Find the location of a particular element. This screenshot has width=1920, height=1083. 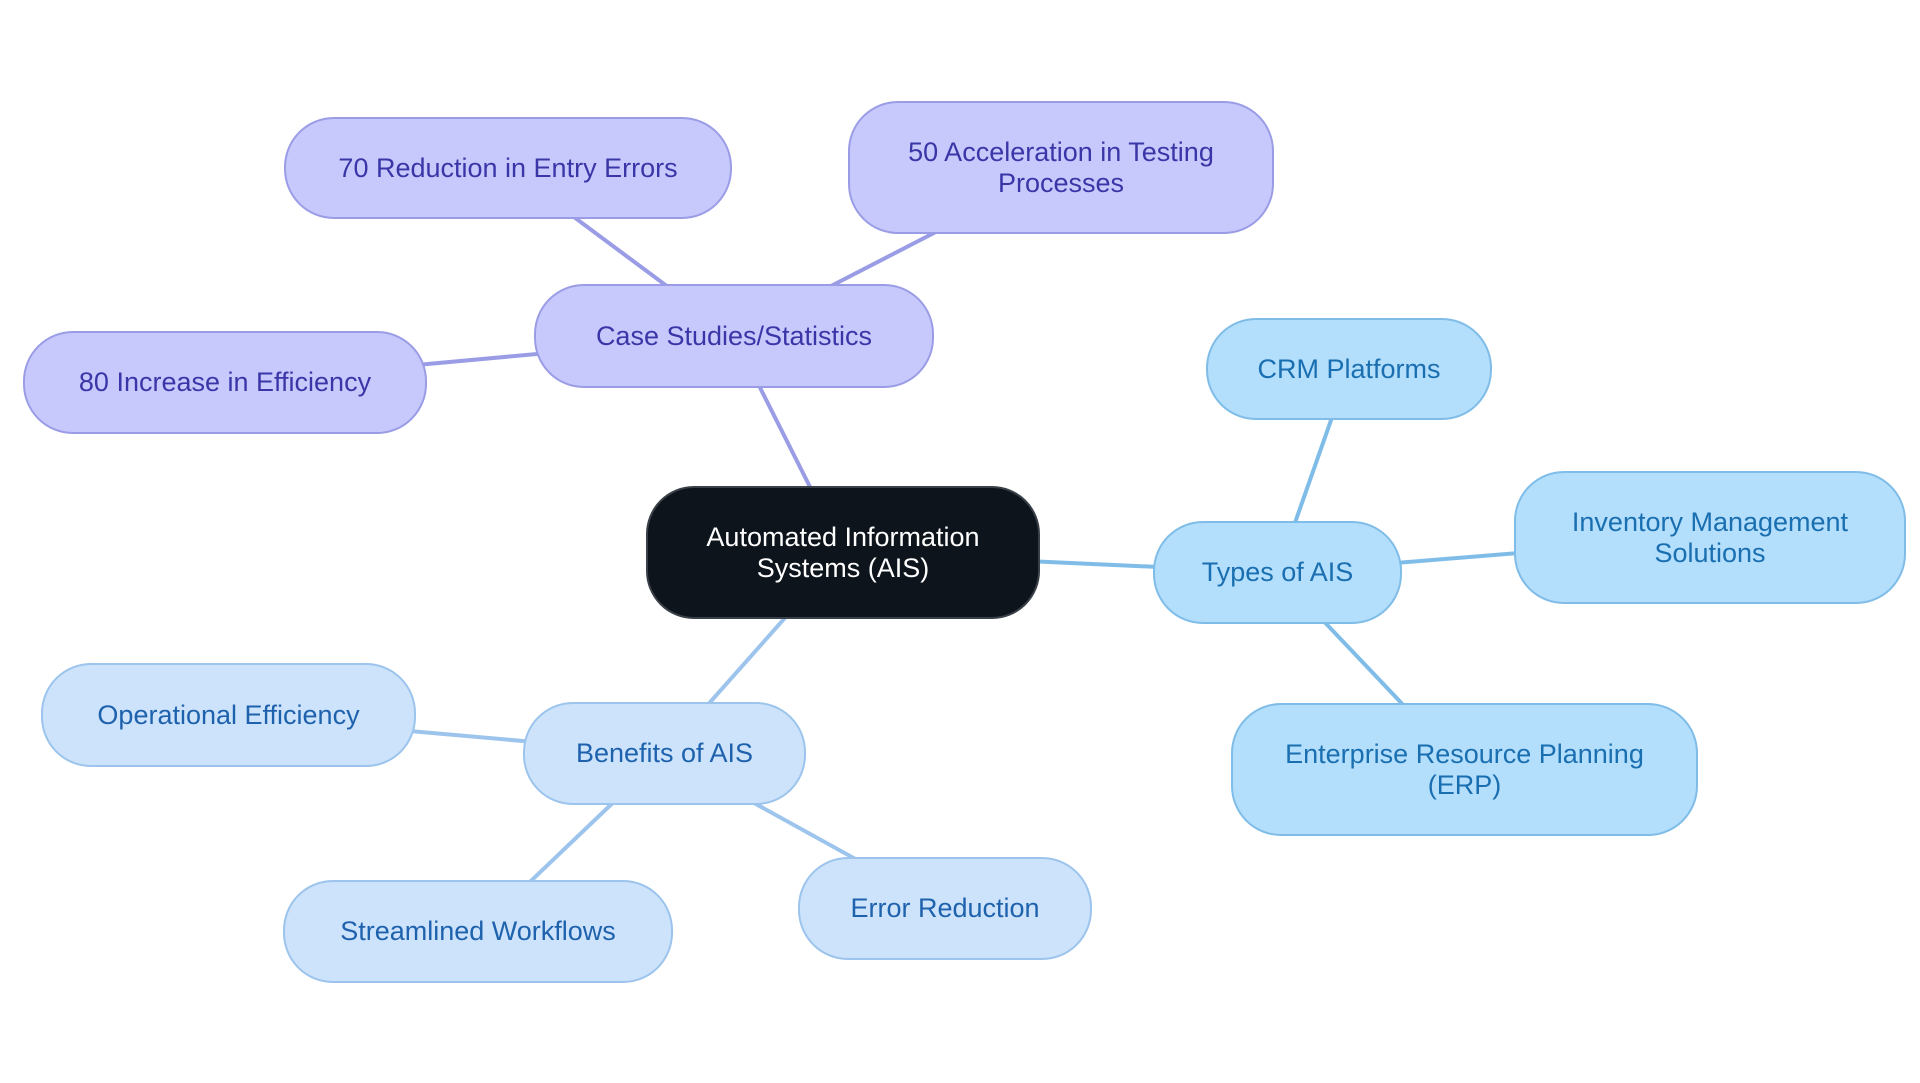

root-node: Automated Information Systems (AIS) is located at coordinates (843, 552).